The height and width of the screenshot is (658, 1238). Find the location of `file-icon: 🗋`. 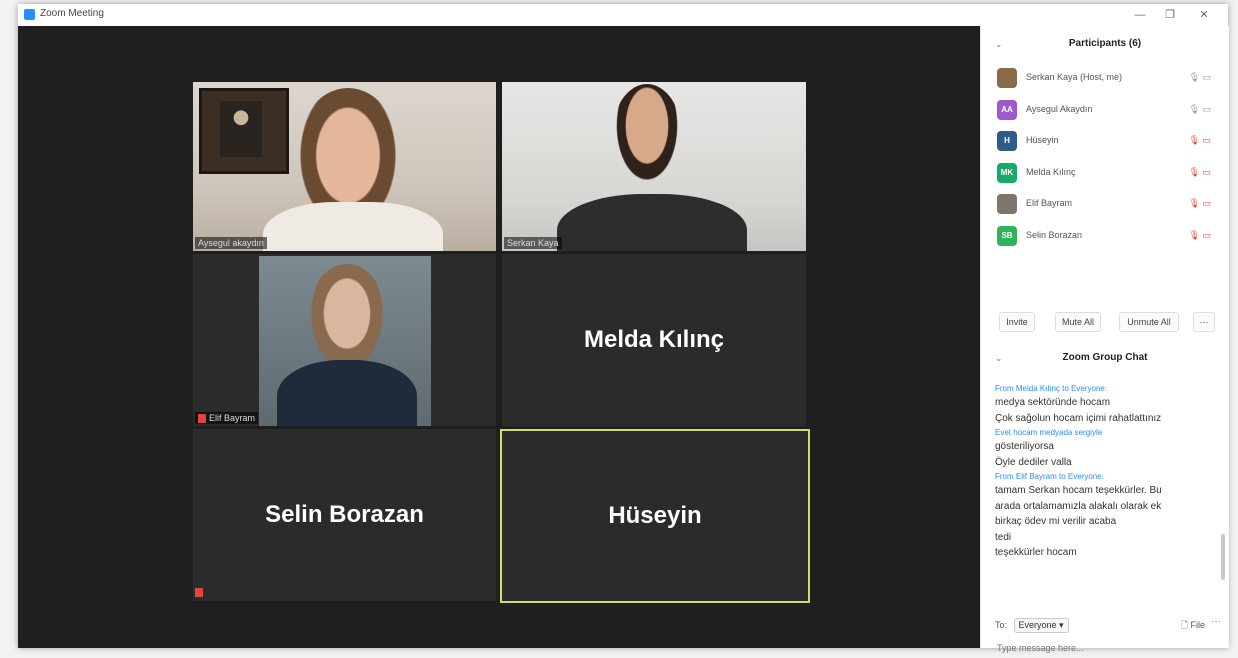

file-icon: 🗋 is located at coordinates (1184, 625).